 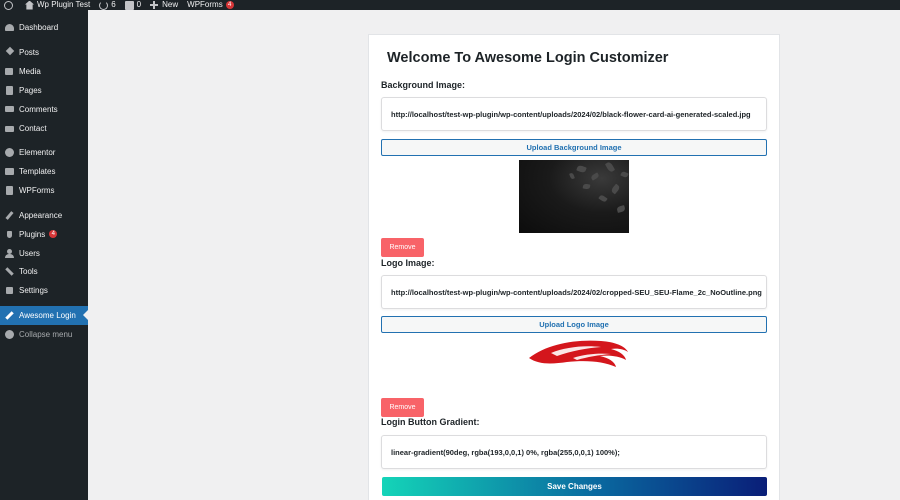 What do you see at coordinates (9, 315) in the screenshot?
I see `pen-icon` at bounding box center [9, 315].